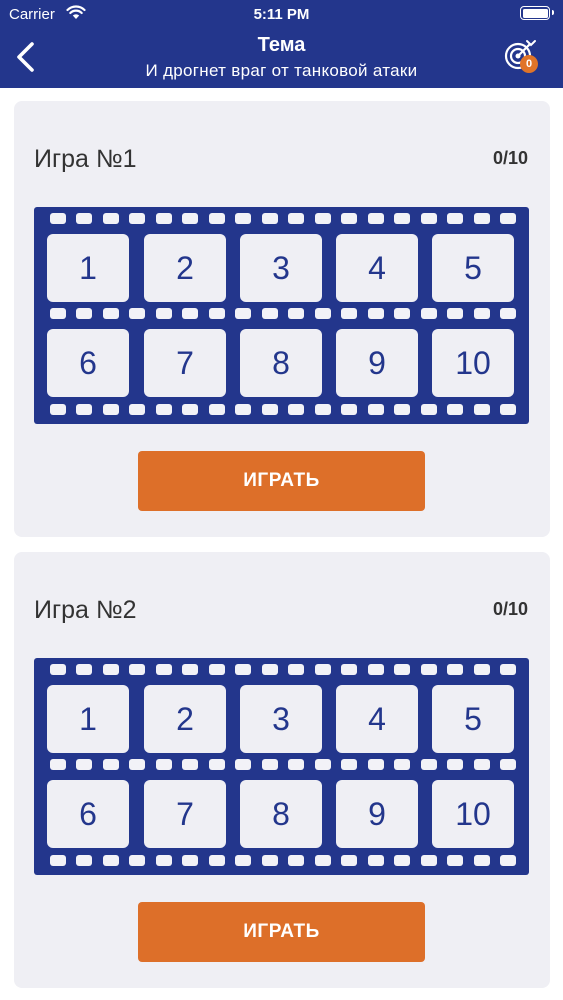  Describe the element at coordinates (283, 860) in the screenshot. I see `film-perforation-row` at that location.